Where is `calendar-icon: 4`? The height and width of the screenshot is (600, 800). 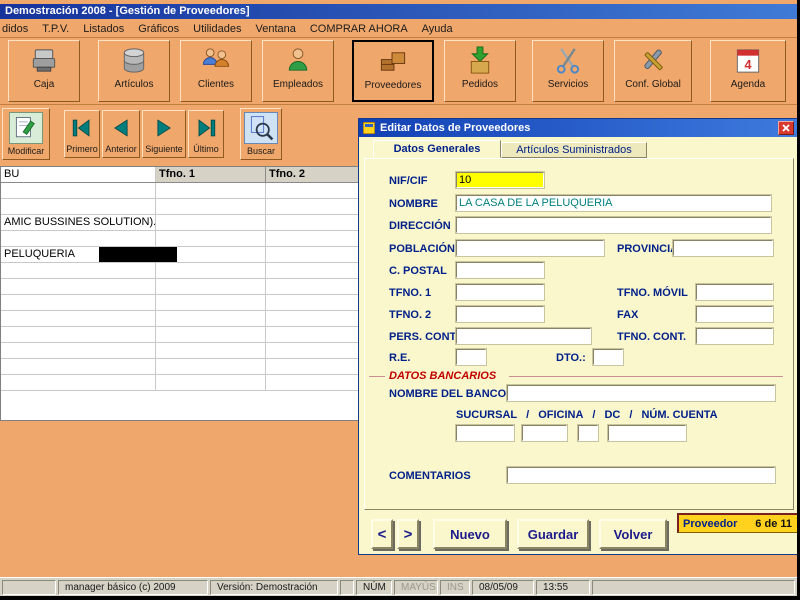 calendar-icon: 4 is located at coordinates (748, 60).